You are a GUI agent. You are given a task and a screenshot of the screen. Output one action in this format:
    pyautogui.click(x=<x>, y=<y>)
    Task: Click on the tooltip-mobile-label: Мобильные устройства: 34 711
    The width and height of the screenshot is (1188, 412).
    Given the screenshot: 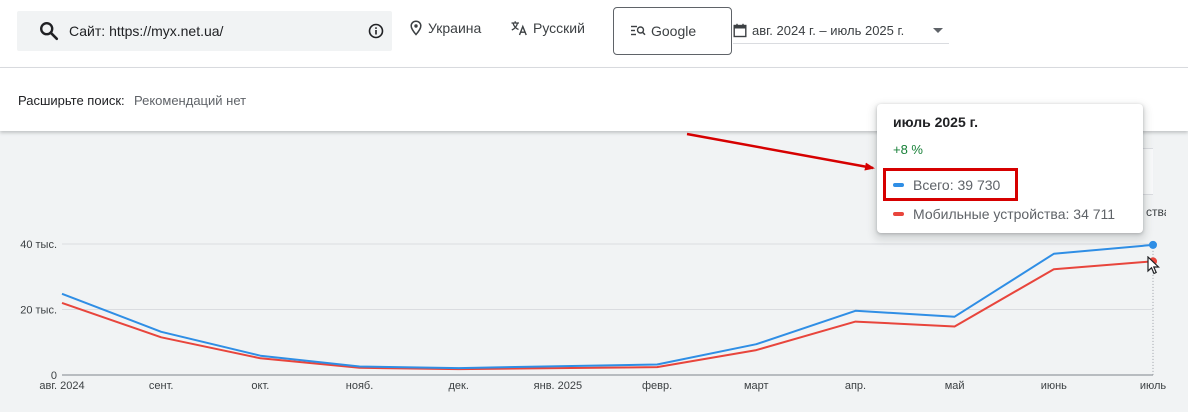 What is the action you would take?
    pyautogui.click(x=1014, y=214)
    